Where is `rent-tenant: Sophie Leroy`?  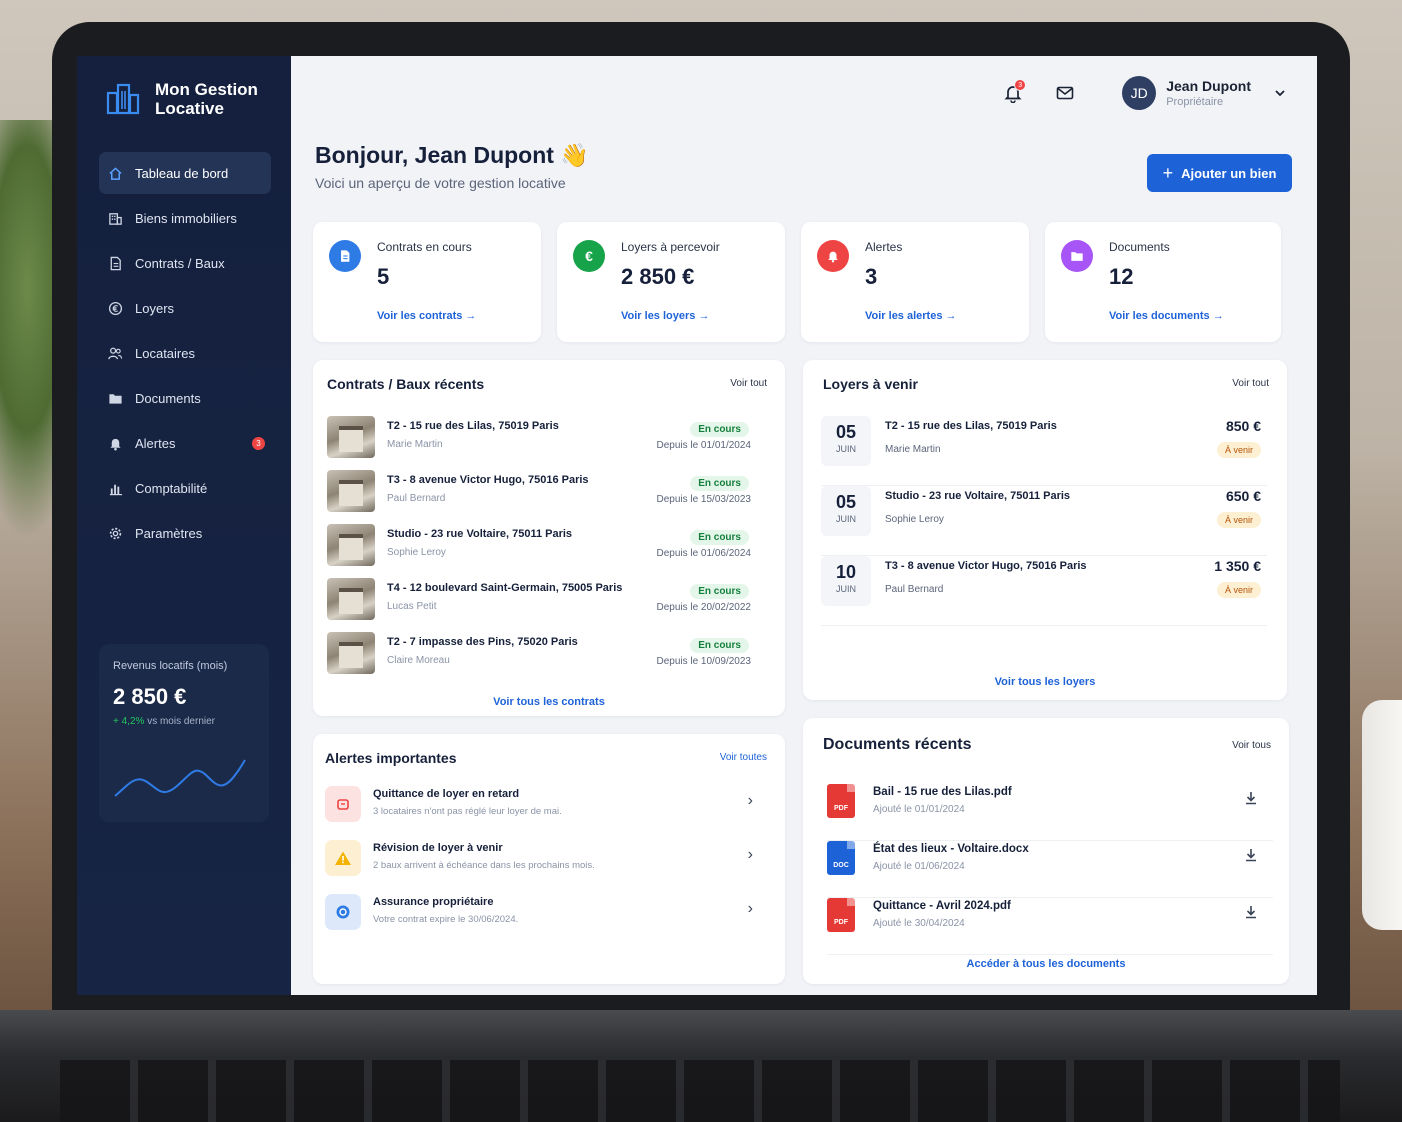
rent-tenant: Sophie Leroy is located at coordinates (914, 519).